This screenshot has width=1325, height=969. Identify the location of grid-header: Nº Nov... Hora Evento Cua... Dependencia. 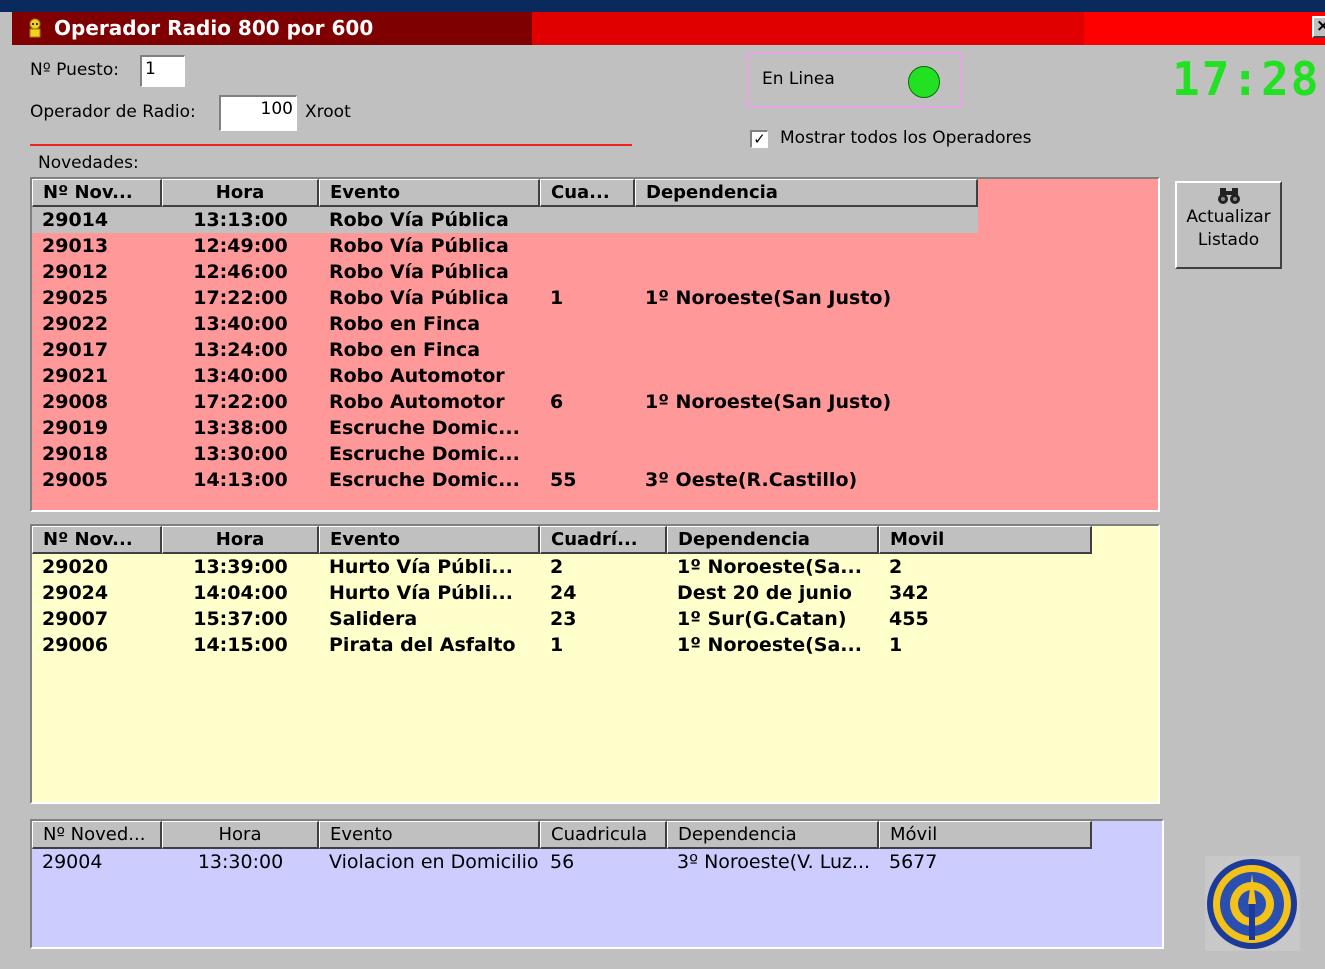
(505, 193).